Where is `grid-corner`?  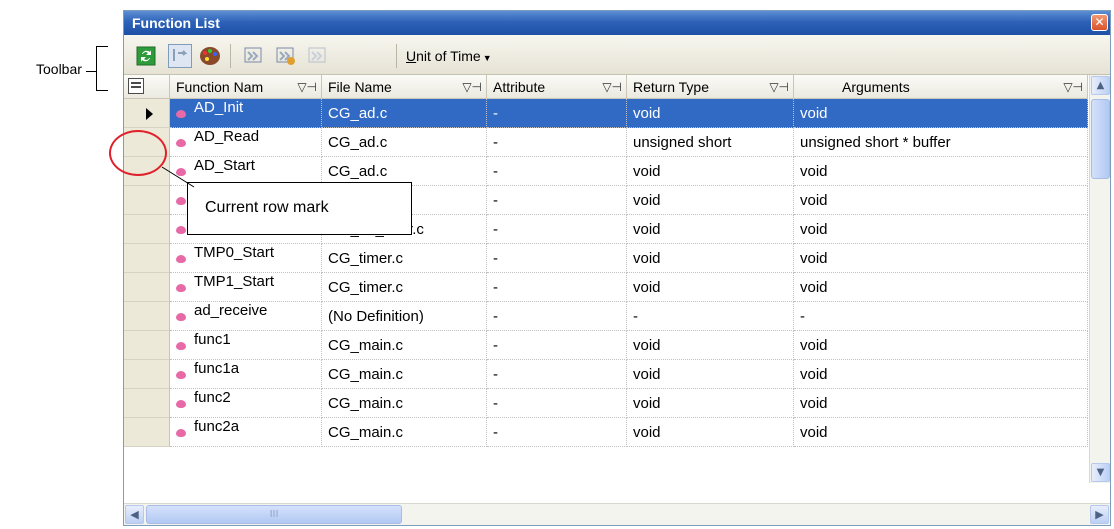 grid-corner is located at coordinates (147, 87).